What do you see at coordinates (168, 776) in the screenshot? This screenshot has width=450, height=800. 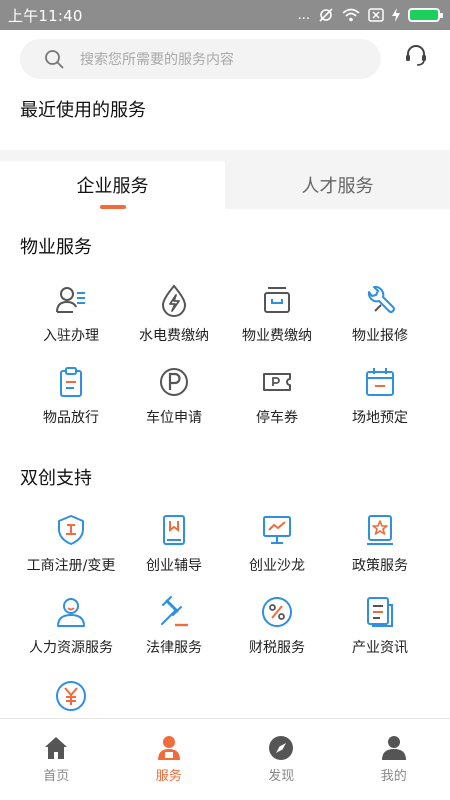 I see `nav-label: 服务` at bounding box center [168, 776].